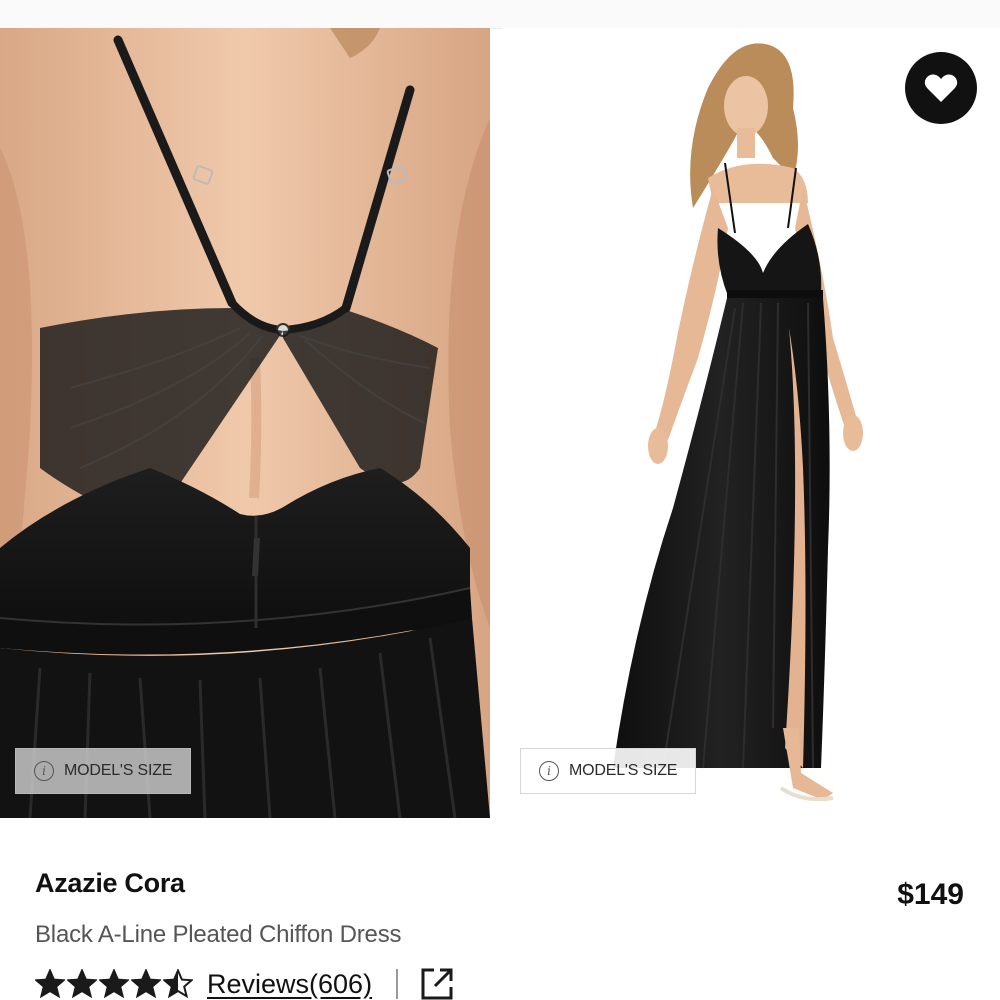 The height and width of the screenshot is (1000, 1000). I want to click on heart-icon, so click(941, 88).